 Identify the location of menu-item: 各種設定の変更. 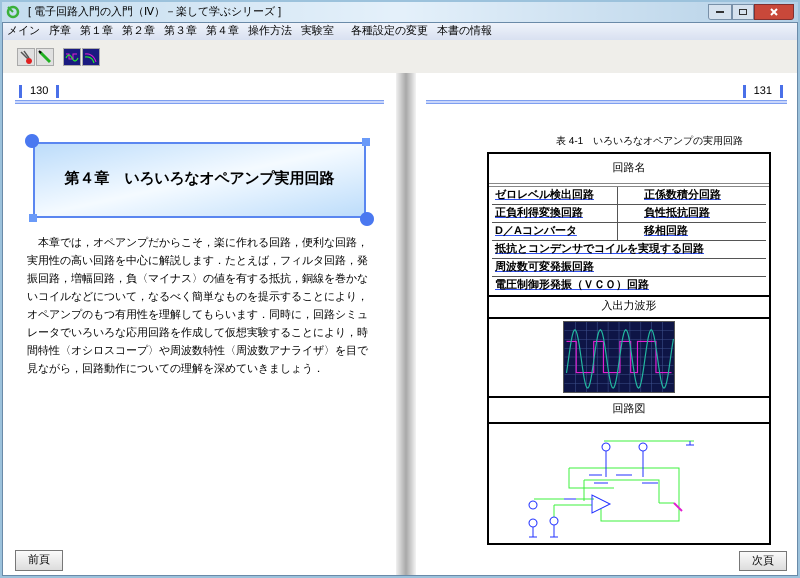
(389, 31).